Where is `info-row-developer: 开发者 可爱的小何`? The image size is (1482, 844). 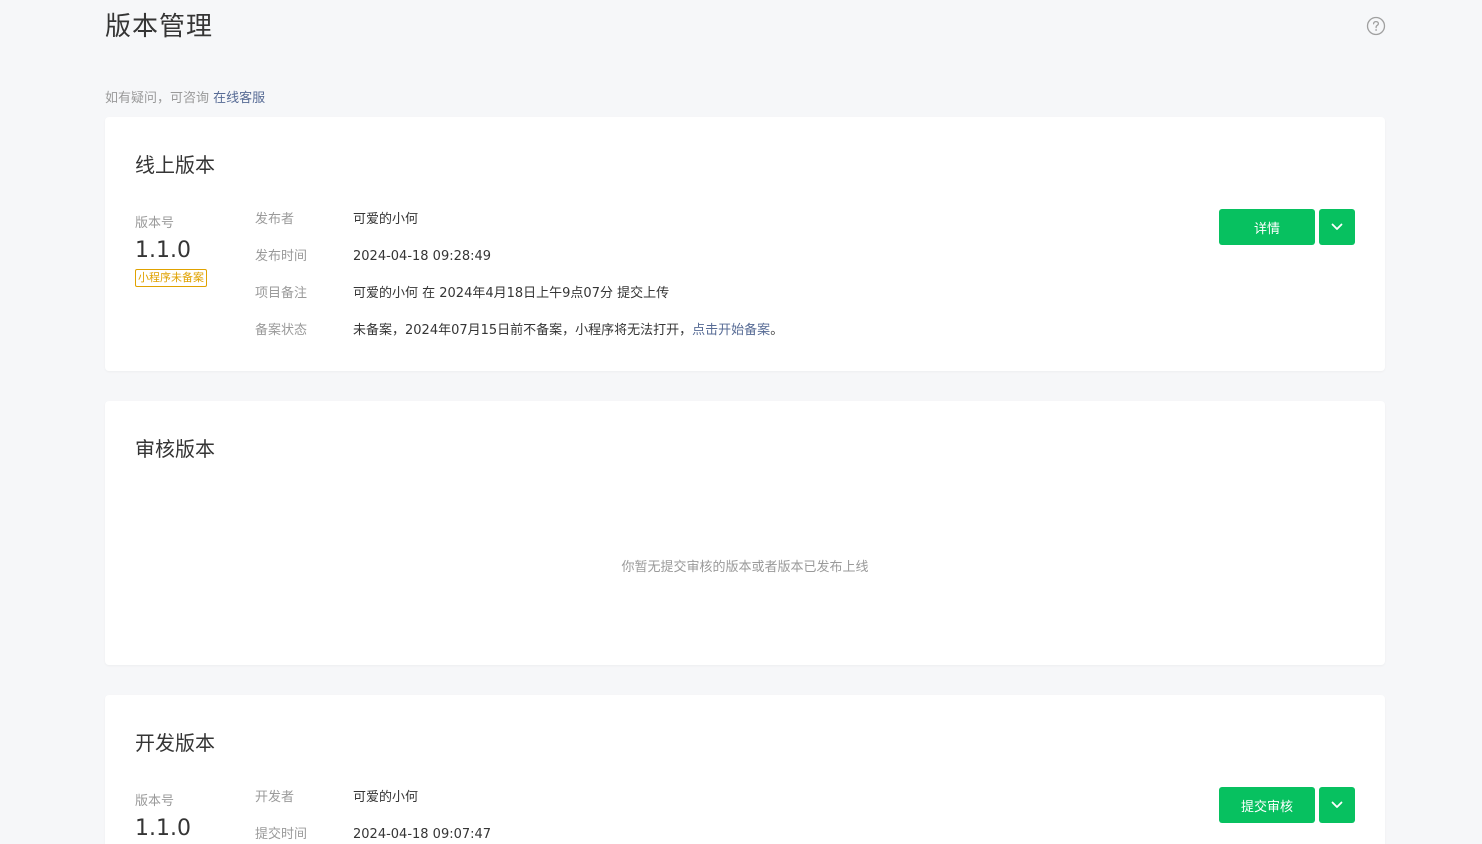
info-row-developer: 开发者 可爱的小何 is located at coordinates (373, 807).